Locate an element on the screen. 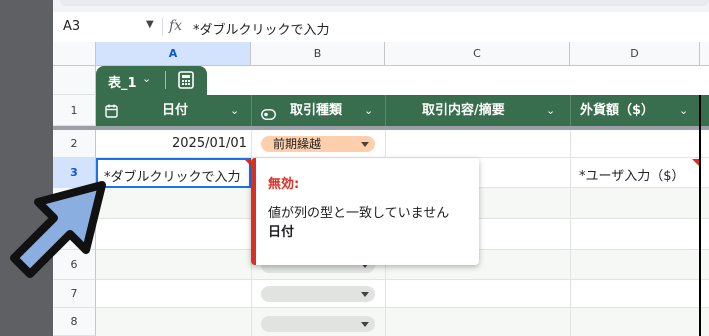 The width and height of the screenshot is (709, 336). popup-field-name: 日付 is located at coordinates (281, 232).